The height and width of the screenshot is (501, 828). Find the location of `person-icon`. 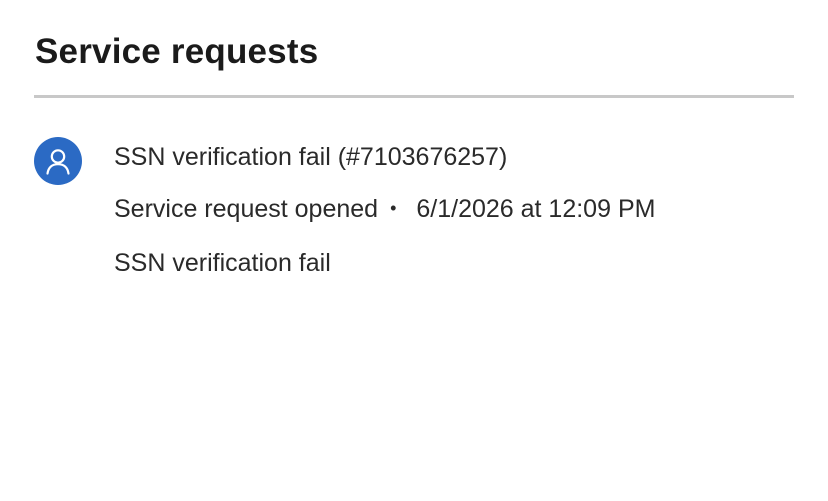

person-icon is located at coordinates (58, 162).